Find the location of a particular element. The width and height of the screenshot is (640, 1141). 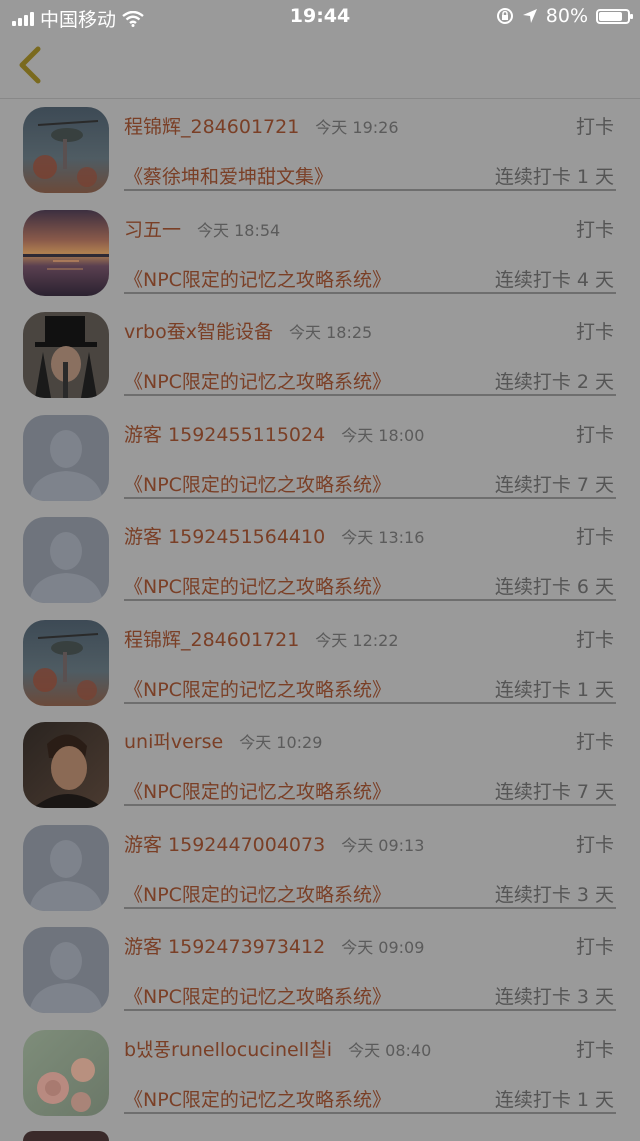

location-icon is located at coordinates (529, 16).